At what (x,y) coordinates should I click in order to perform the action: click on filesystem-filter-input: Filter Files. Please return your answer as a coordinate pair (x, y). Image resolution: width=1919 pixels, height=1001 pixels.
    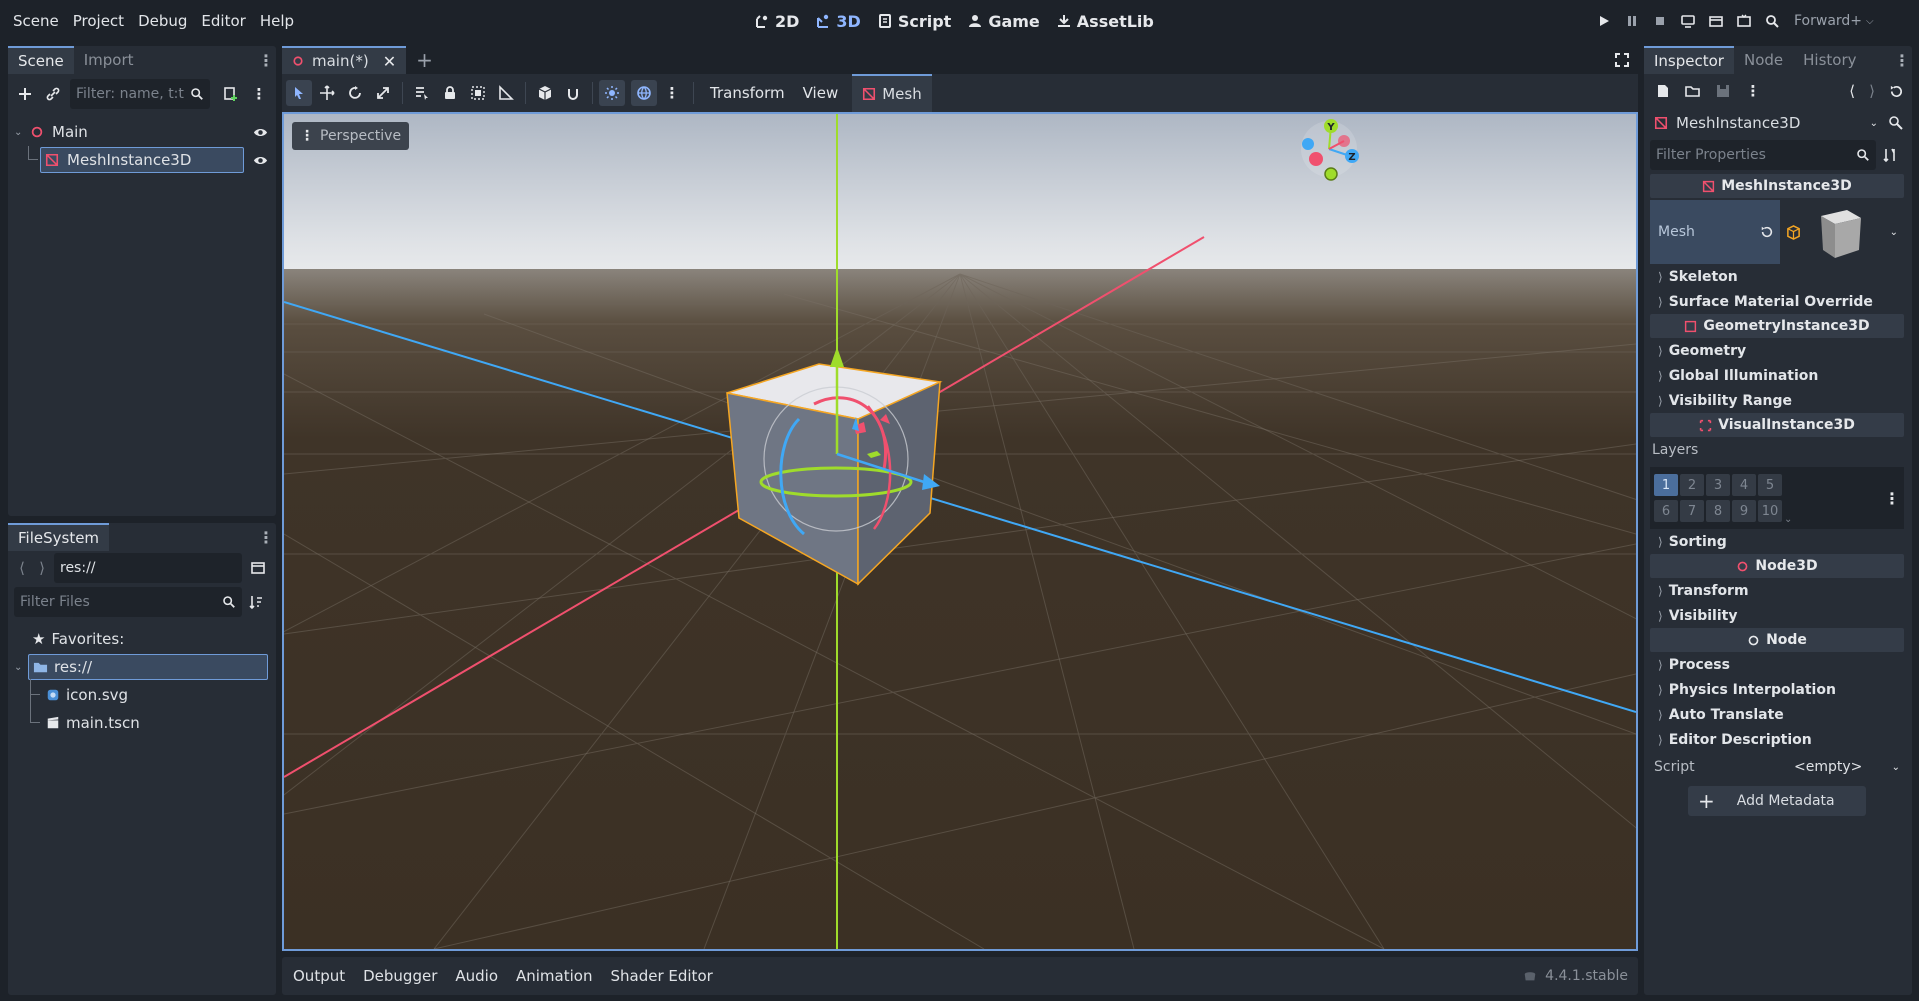
    Looking at the image, I should click on (128, 602).